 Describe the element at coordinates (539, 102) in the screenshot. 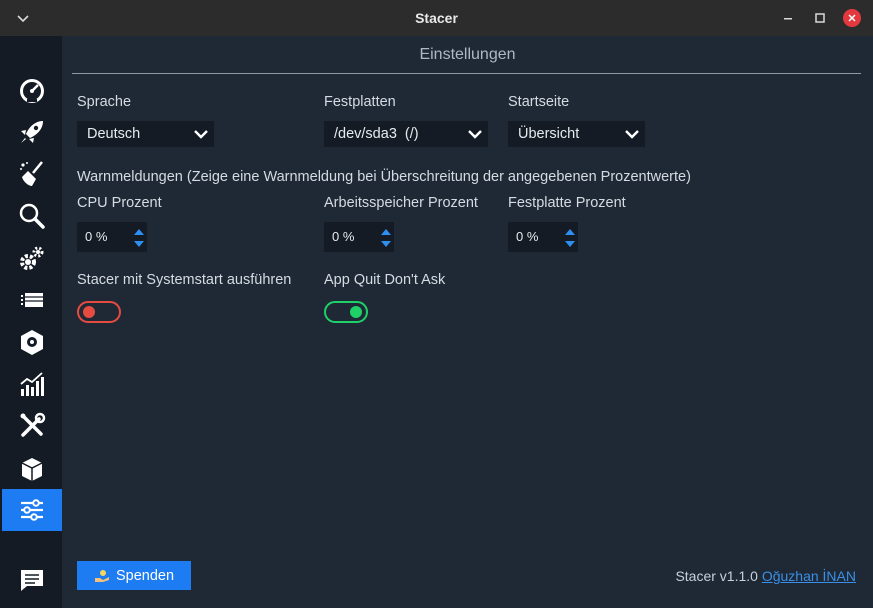

I see `startpage-label: Startseite` at that location.